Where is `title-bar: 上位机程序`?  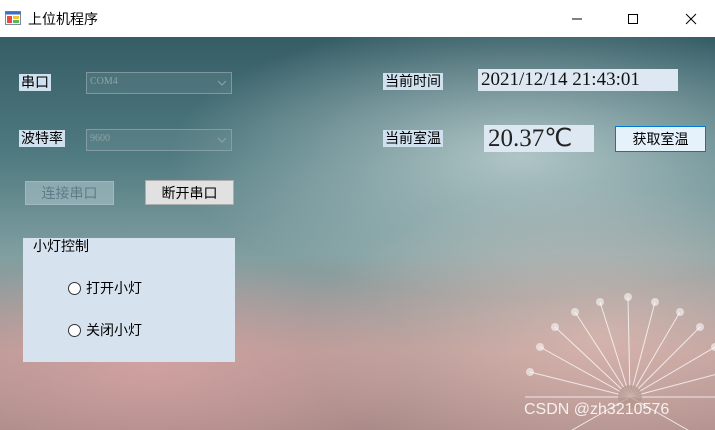 title-bar: 上位机程序 is located at coordinates (357, 18).